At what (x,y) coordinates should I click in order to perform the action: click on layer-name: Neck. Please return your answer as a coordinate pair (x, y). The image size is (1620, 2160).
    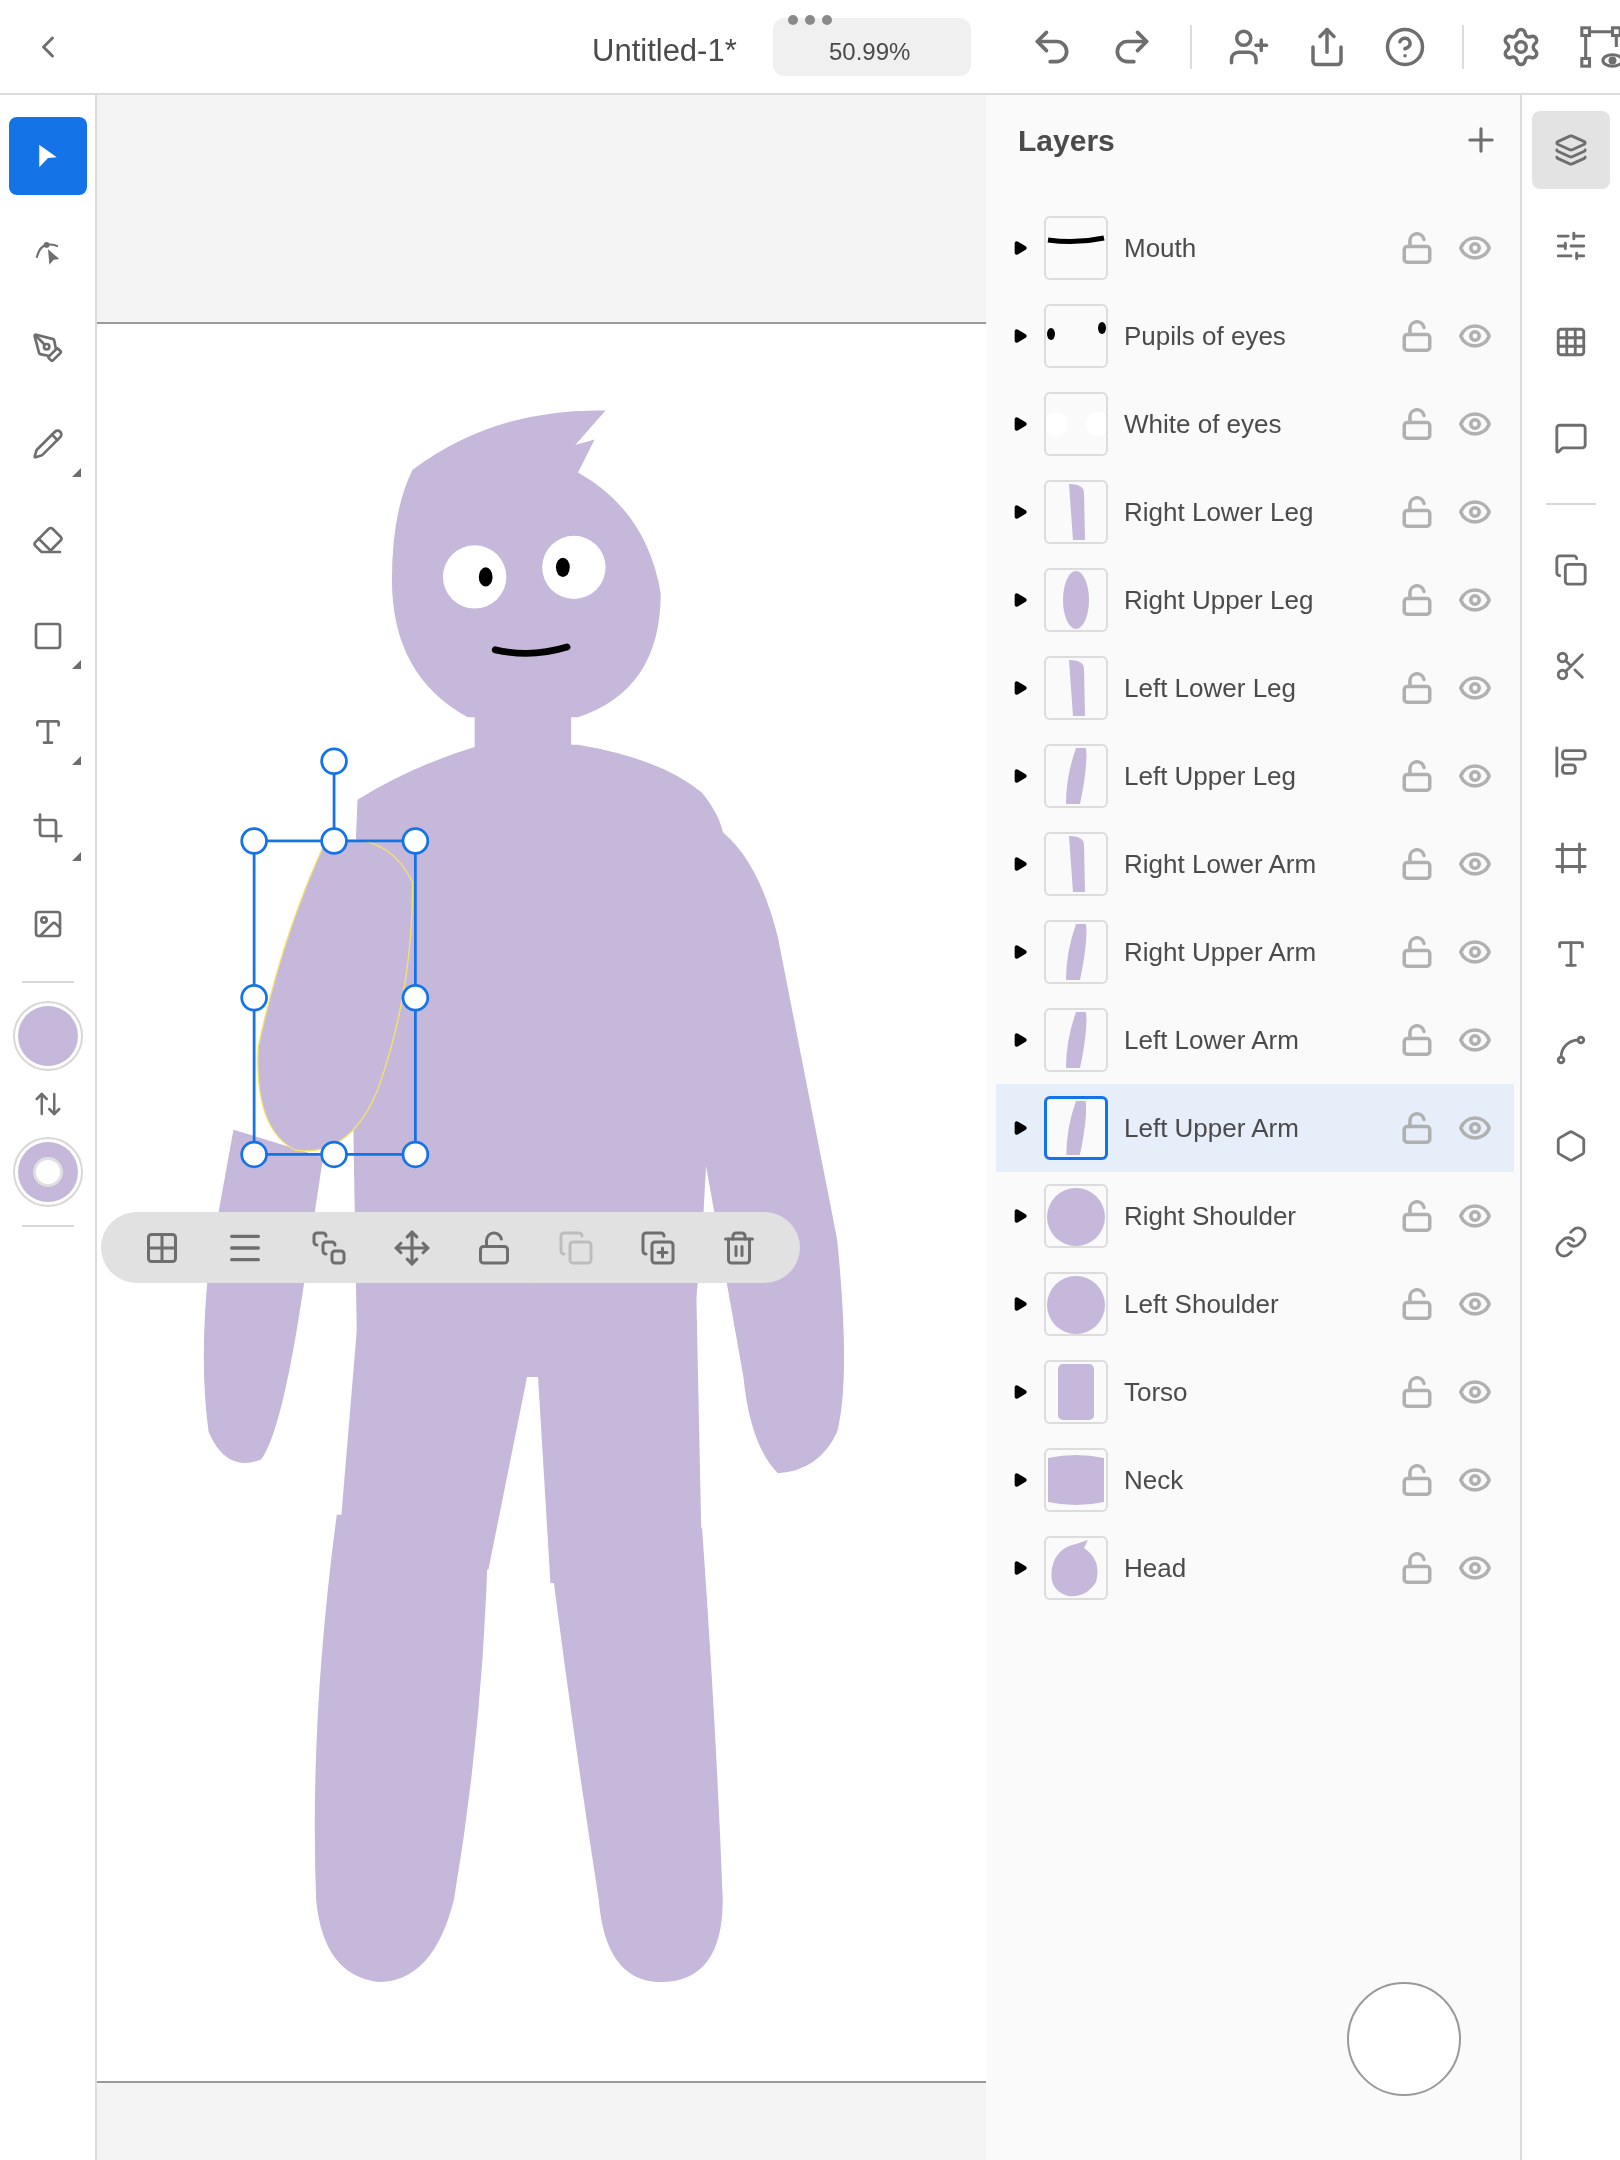
    Looking at the image, I should click on (1154, 1480).